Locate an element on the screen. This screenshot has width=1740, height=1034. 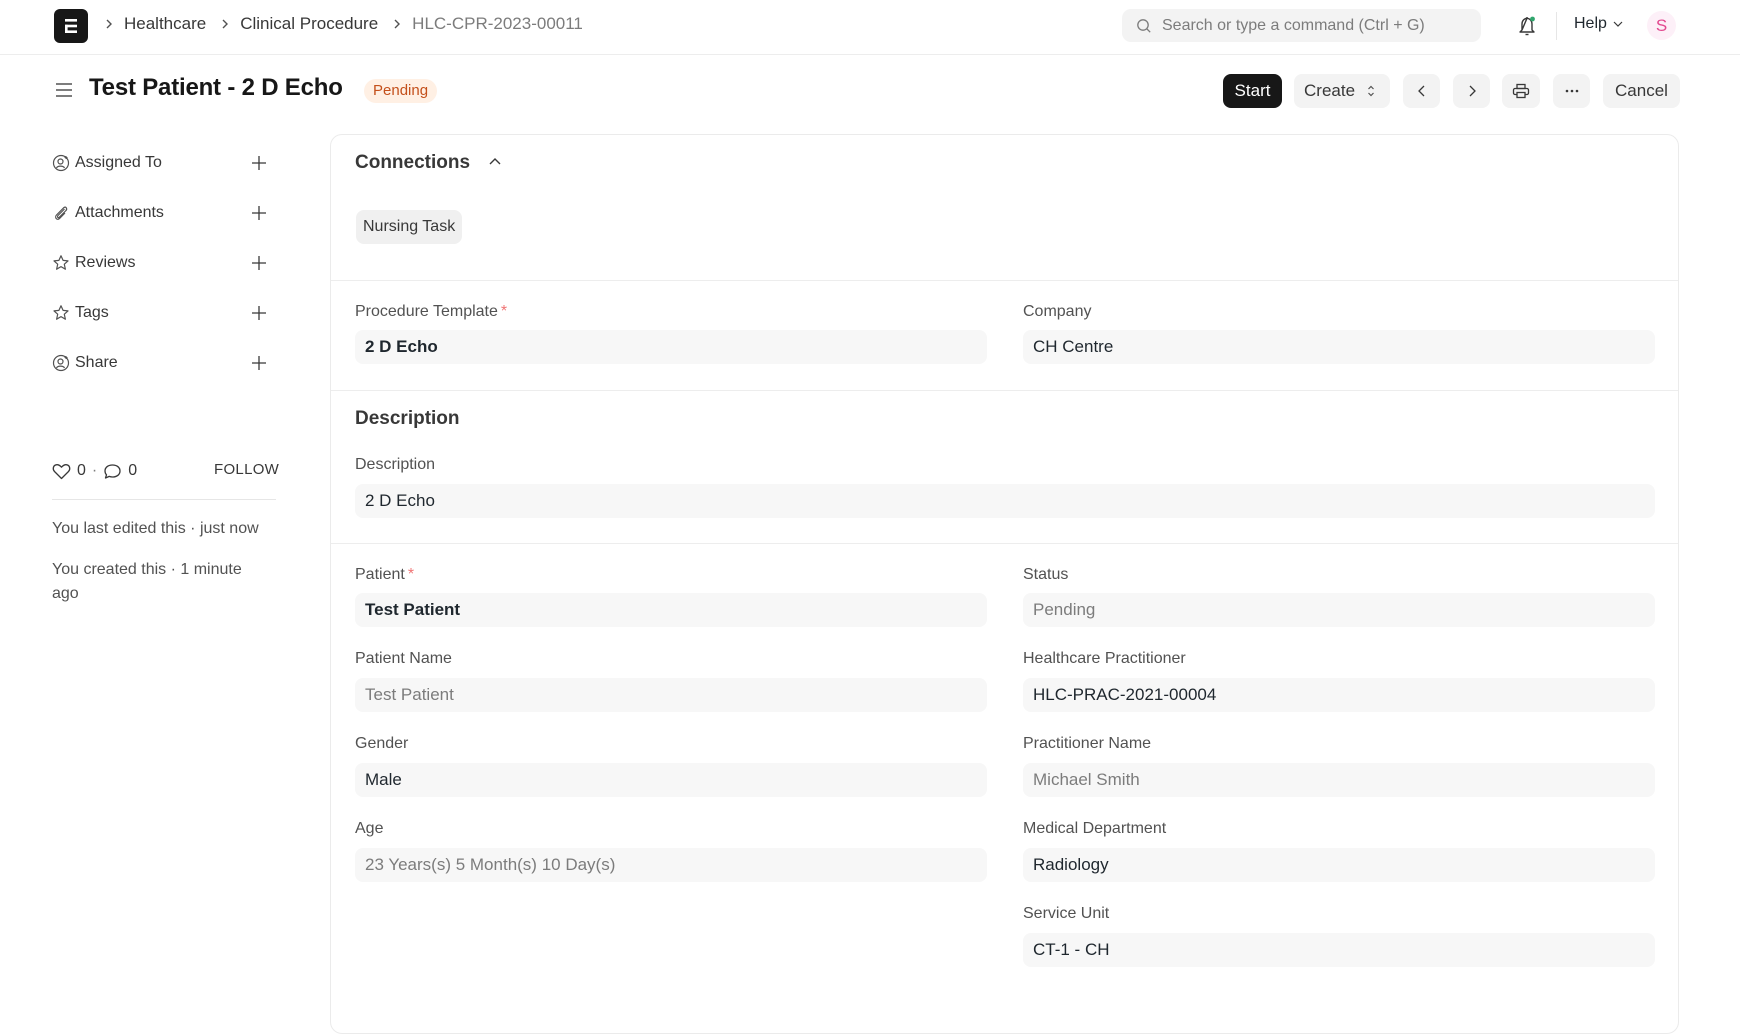
breadcrumb-current-doc: HLC-CPR-2023-00011 is located at coordinates (497, 24).